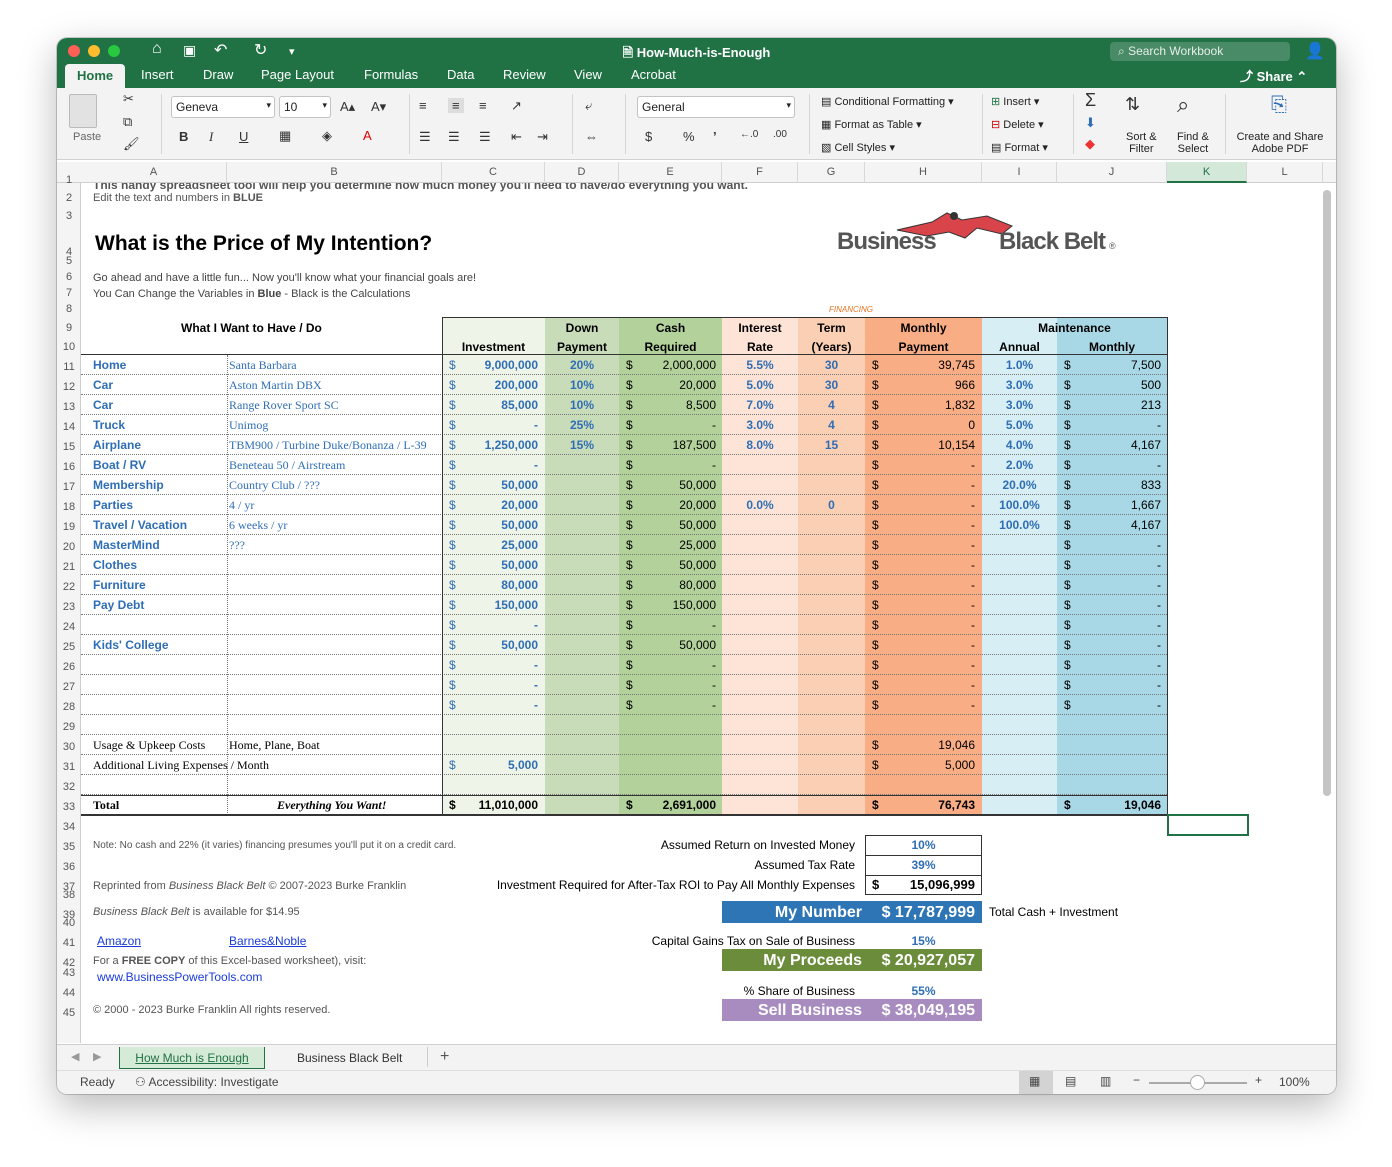 This screenshot has width=1392, height=1167. What do you see at coordinates (715, 136) in the screenshot?
I see `comma-button: ’` at bounding box center [715, 136].